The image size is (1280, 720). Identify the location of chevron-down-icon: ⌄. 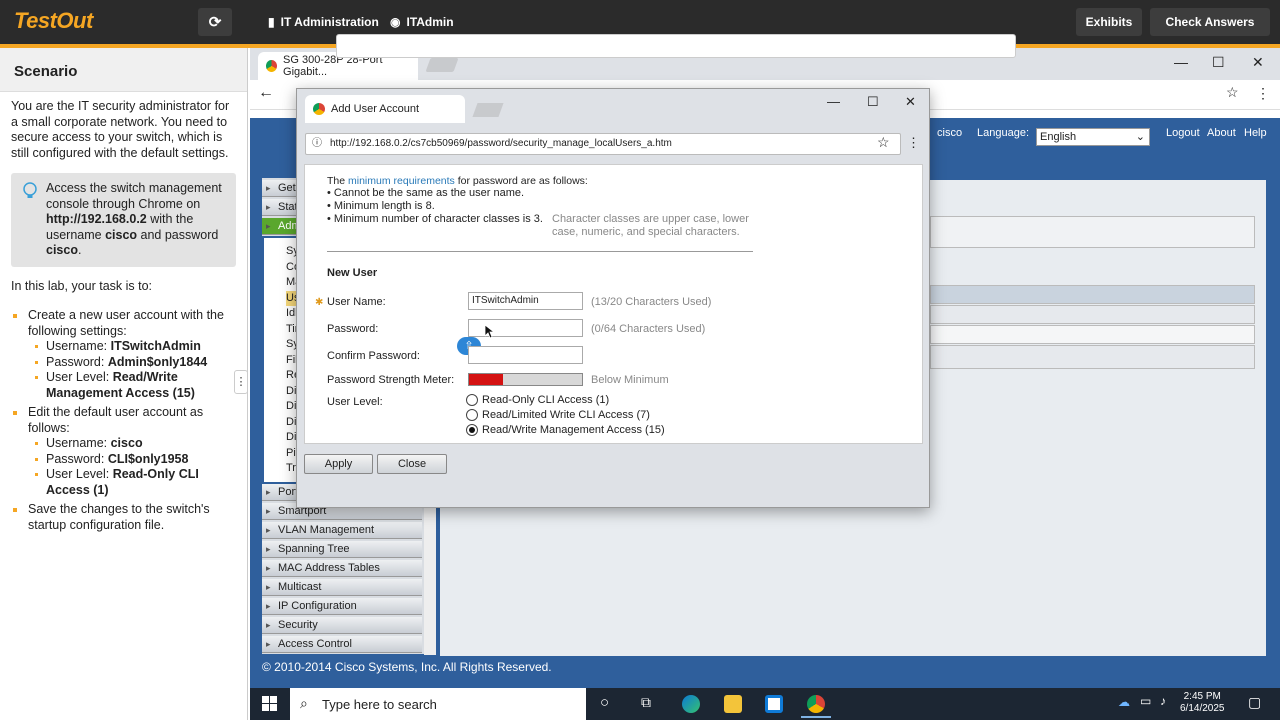
(1140, 137).